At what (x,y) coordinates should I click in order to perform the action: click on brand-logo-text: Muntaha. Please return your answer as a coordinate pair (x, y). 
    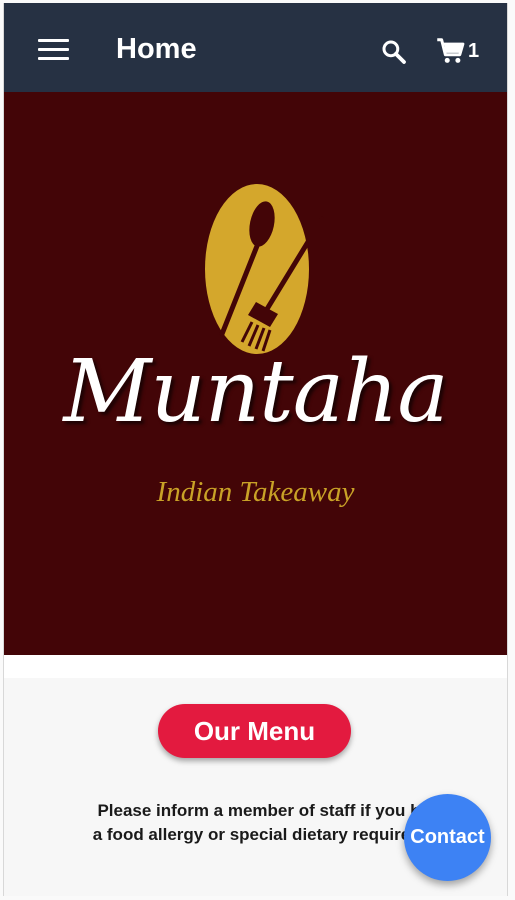
    Looking at the image, I should click on (255, 392).